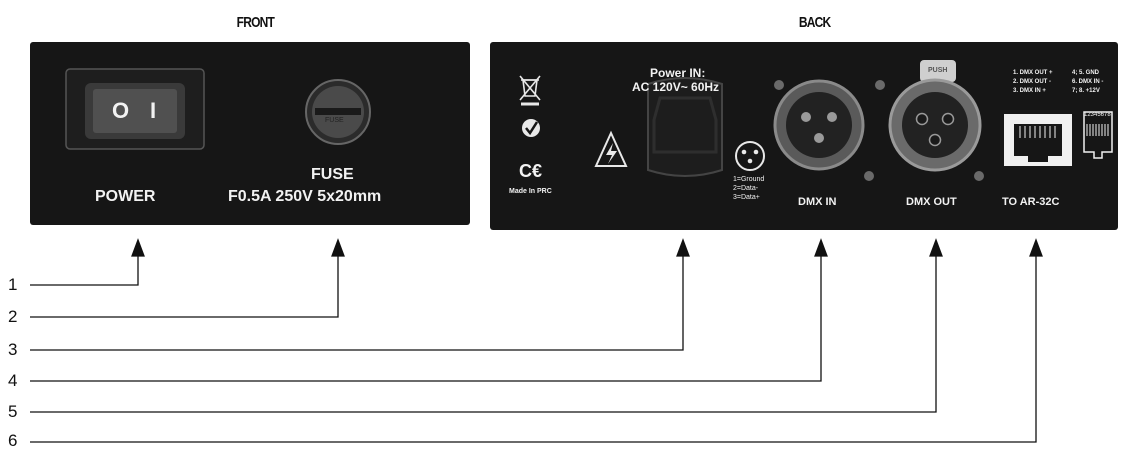 This screenshot has height=451, width=1138. Describe the element at coordinates (746, 197) in the screenshot. I see `pinout-3: 3=Data+` at that location.